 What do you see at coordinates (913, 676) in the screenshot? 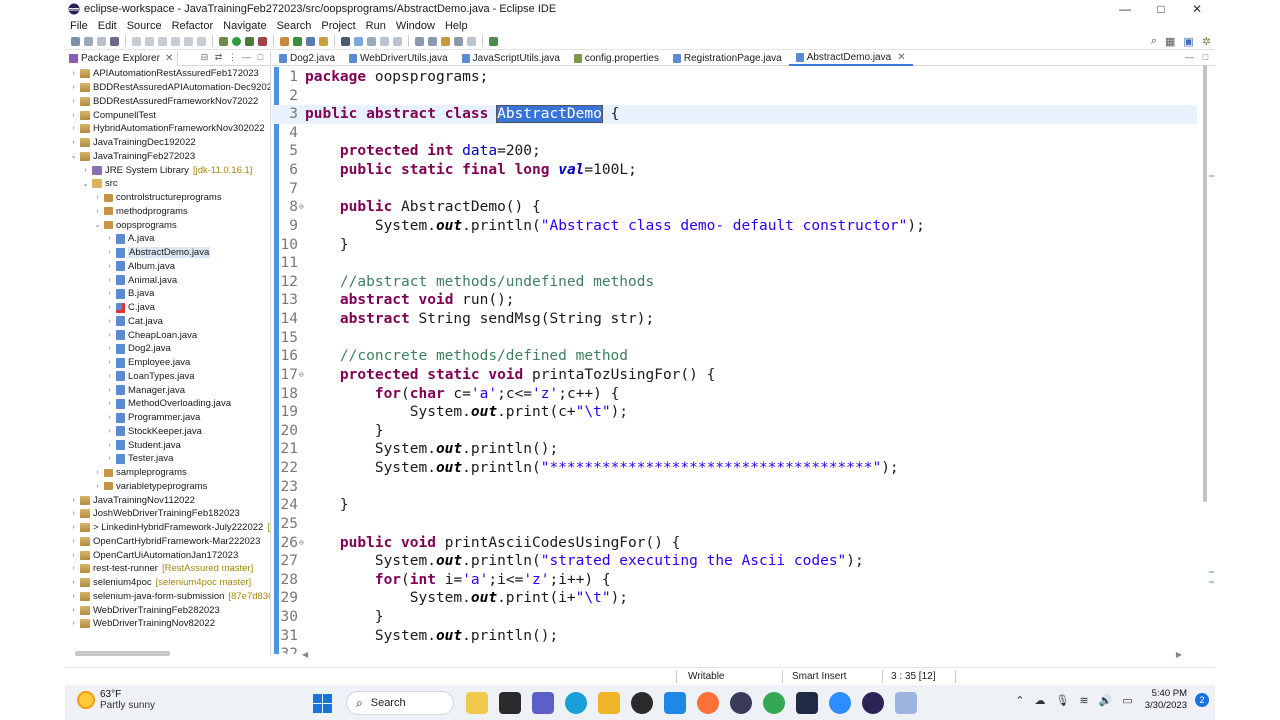
I see `status-cursor-position: 3 : 35 [12]` at bounding box center [913, 676].